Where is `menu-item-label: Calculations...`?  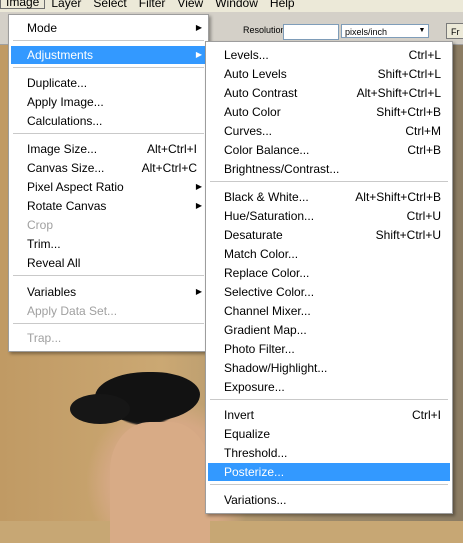 menu-item-label: Calculations... is located at coordinates (65, 121).